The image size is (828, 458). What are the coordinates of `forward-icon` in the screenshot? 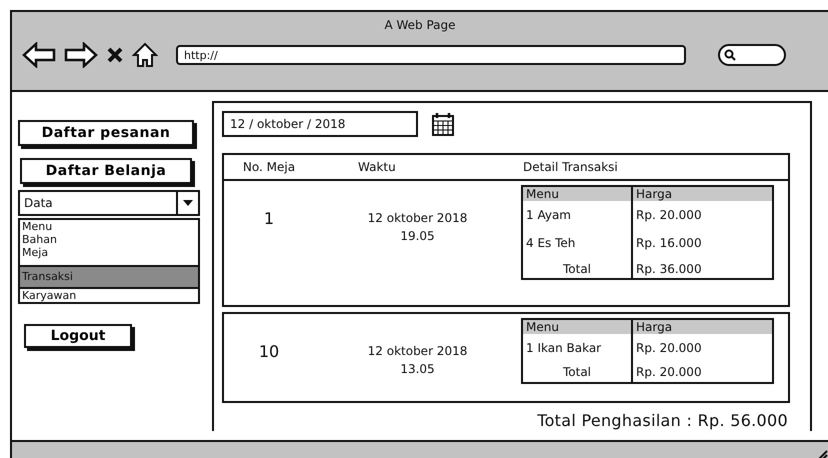 It's located at (81, 55).